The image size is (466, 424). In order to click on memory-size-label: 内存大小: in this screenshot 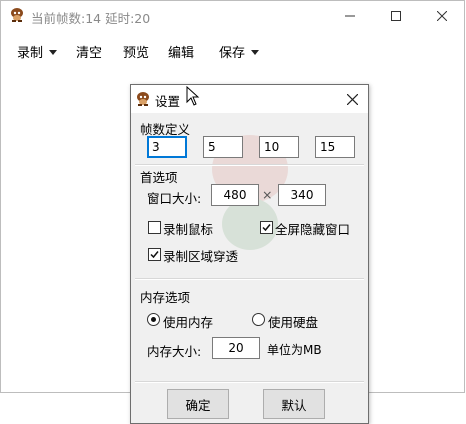, I will do `click(174, 351)`.